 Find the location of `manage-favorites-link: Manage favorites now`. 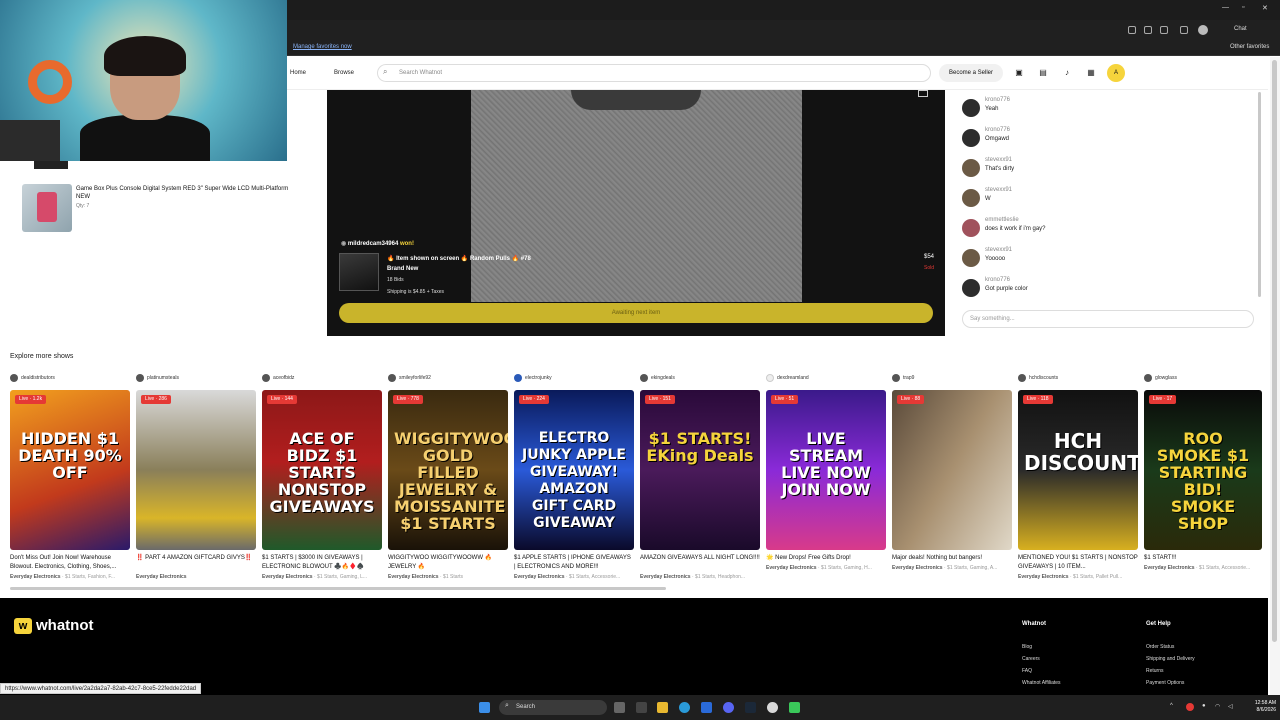

manage-favorites-link: Manage favorites now is located at coordinates (322, 47).